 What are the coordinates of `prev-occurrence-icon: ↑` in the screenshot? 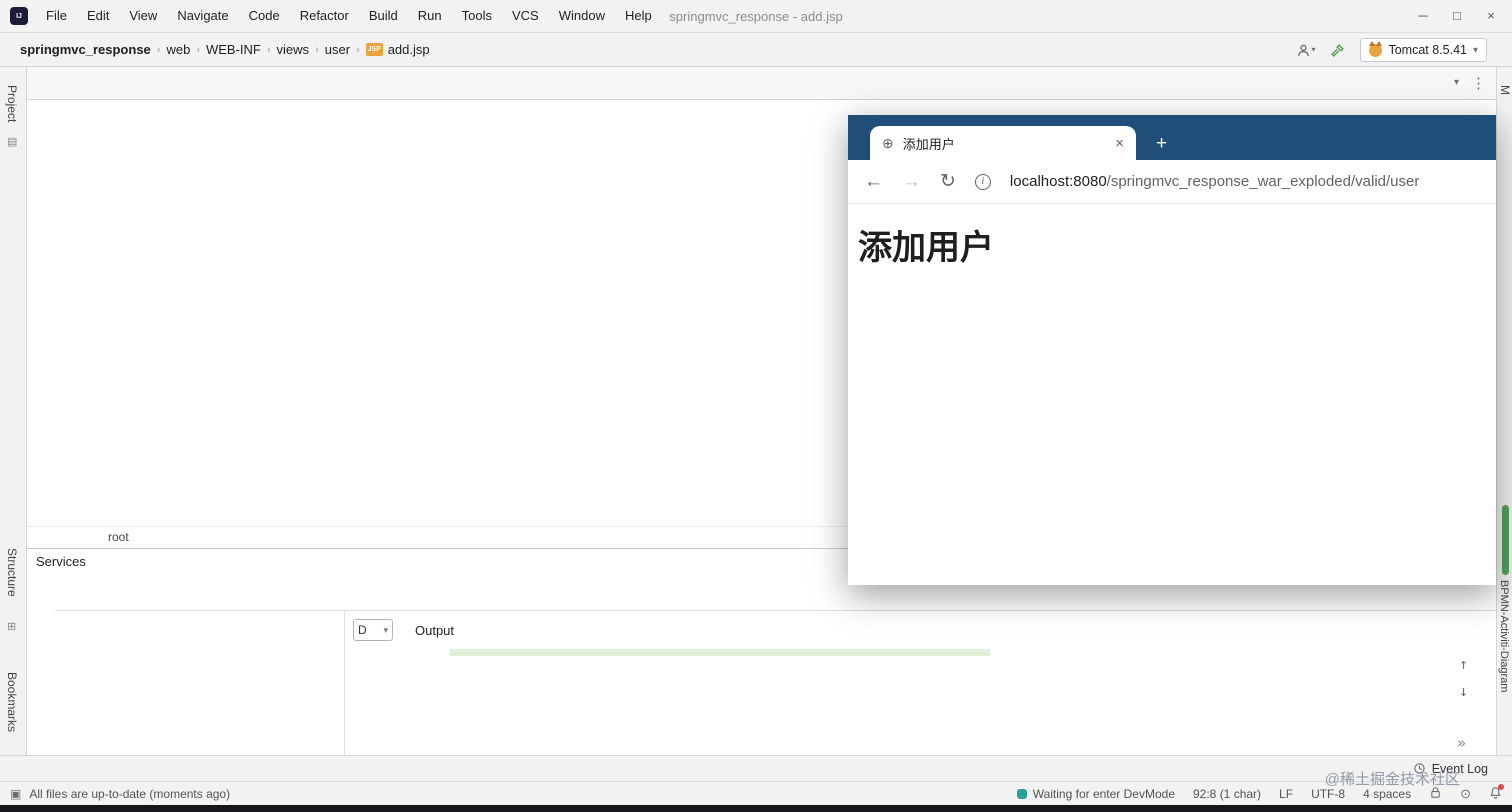 It's located at (1463, 664).